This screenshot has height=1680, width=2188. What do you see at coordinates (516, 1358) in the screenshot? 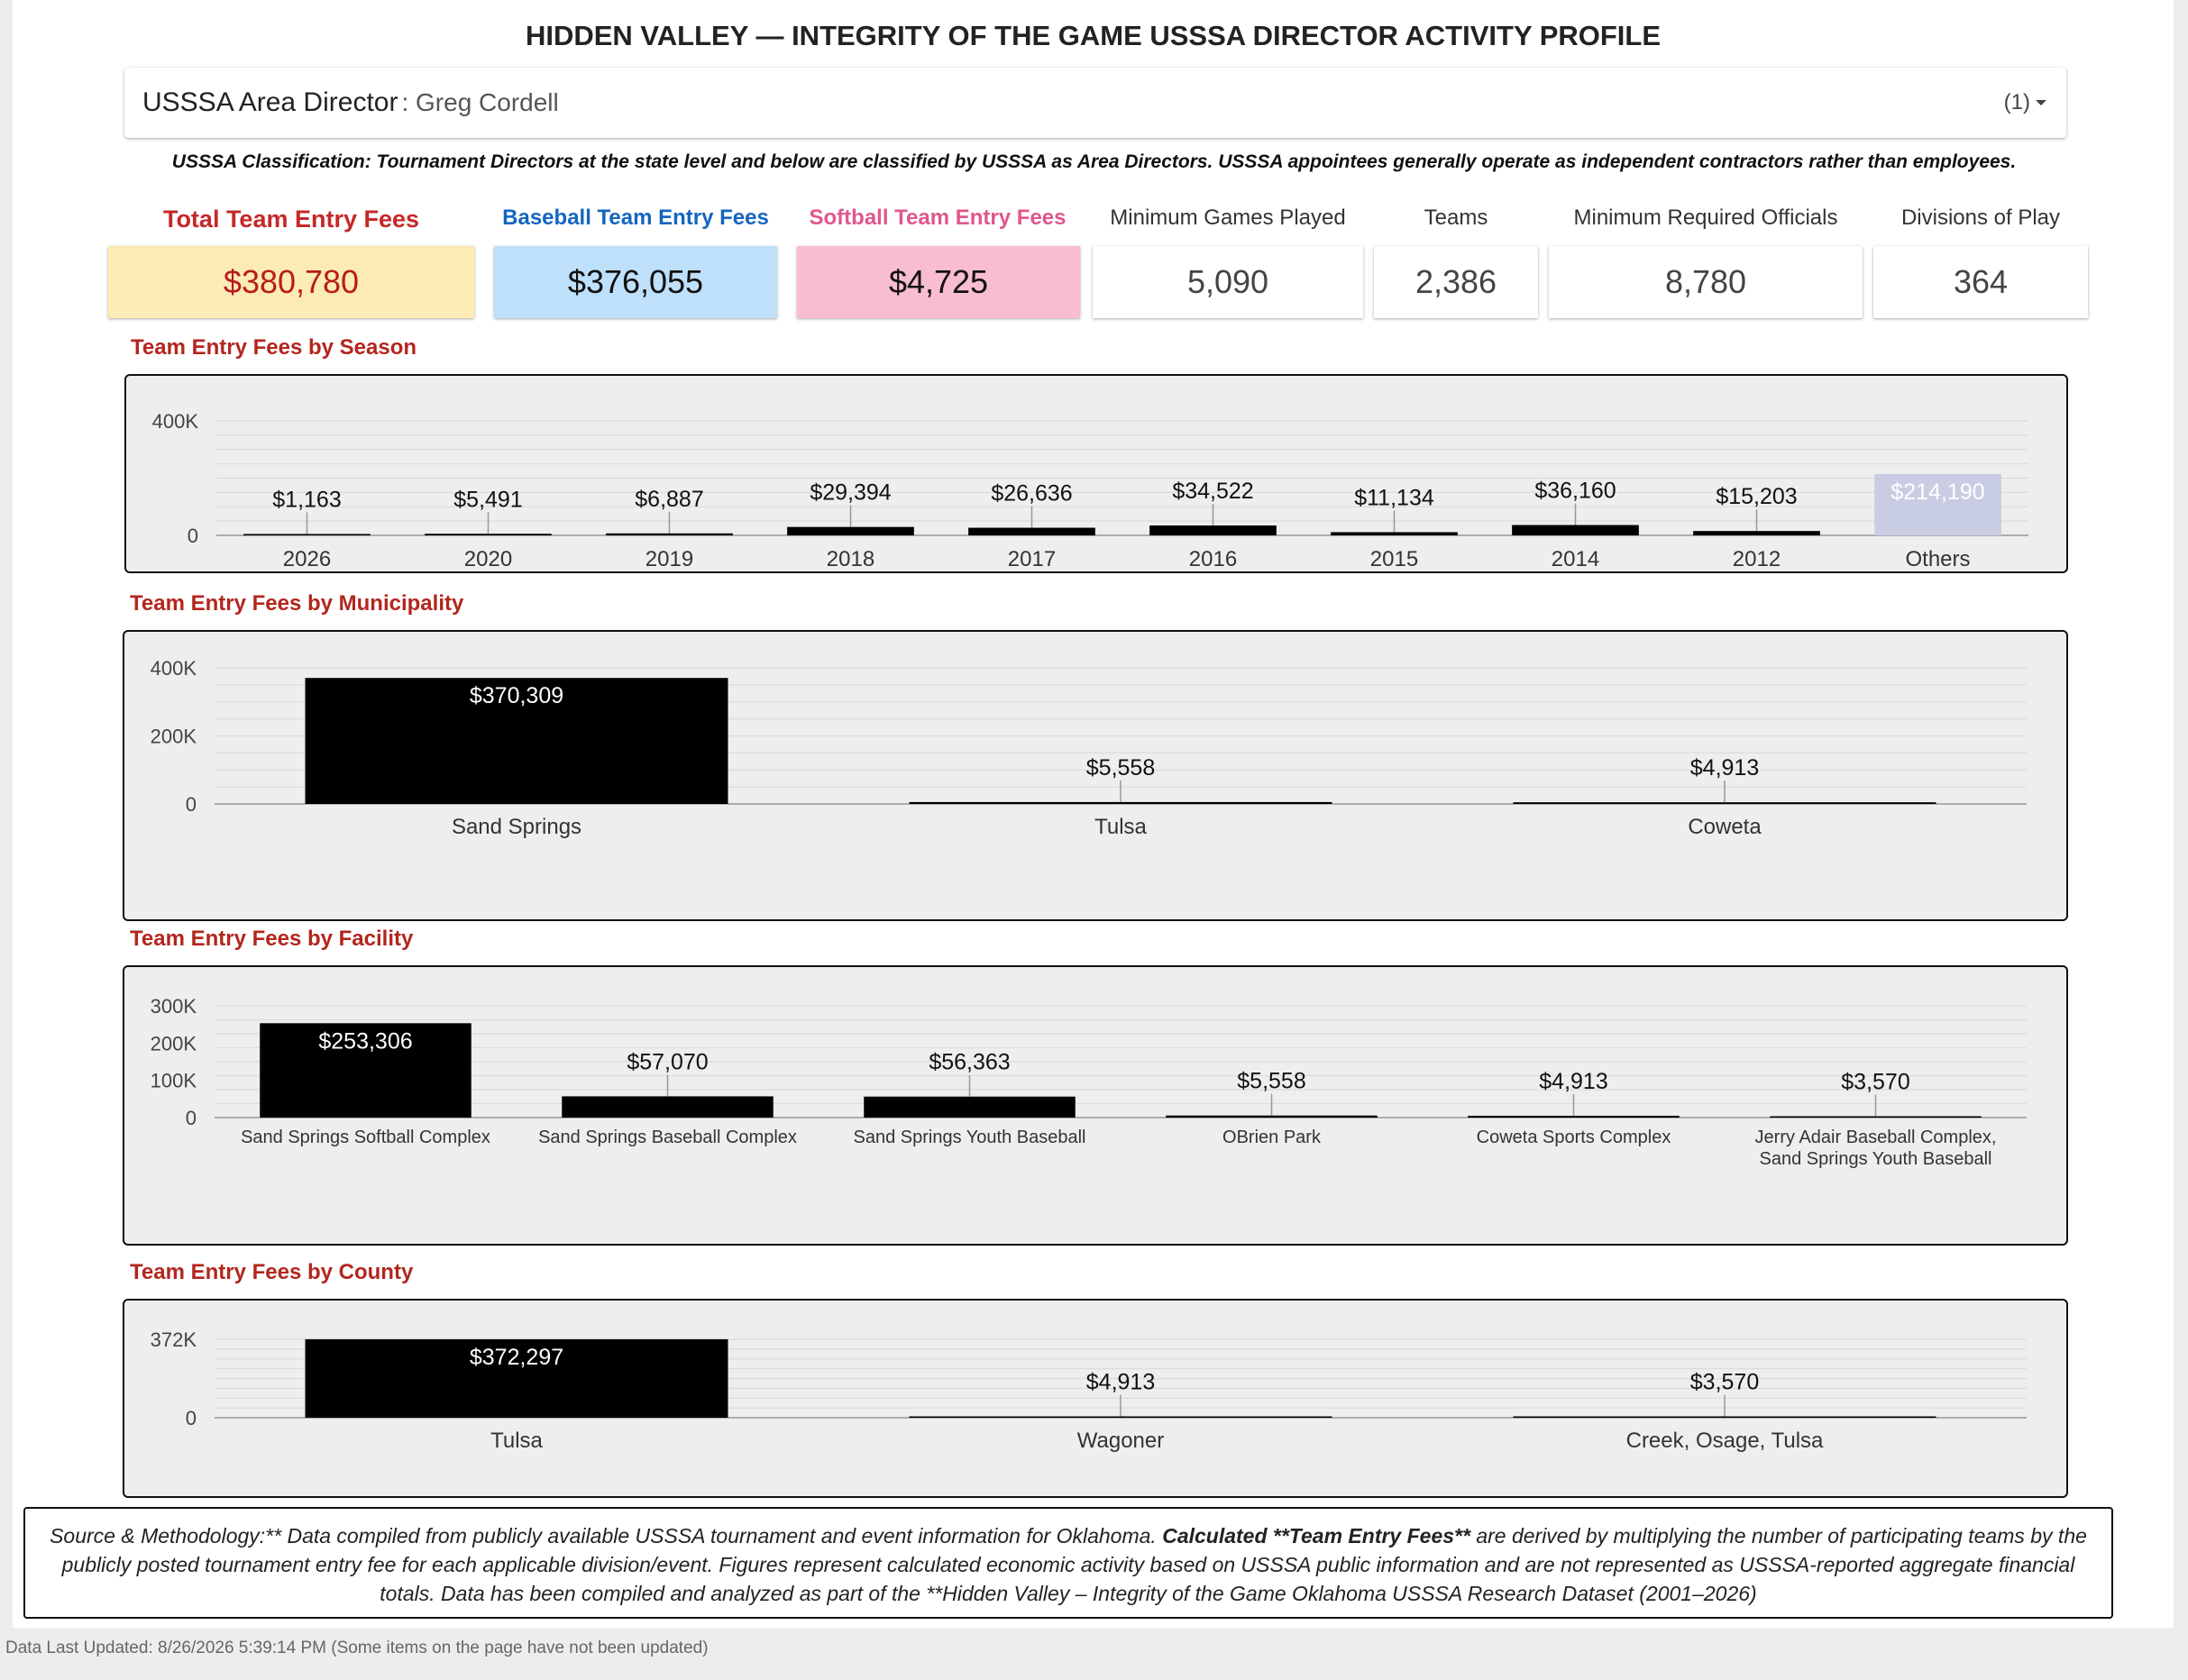
I see `data-label: $372,297` at bounding box center [516, 1358].